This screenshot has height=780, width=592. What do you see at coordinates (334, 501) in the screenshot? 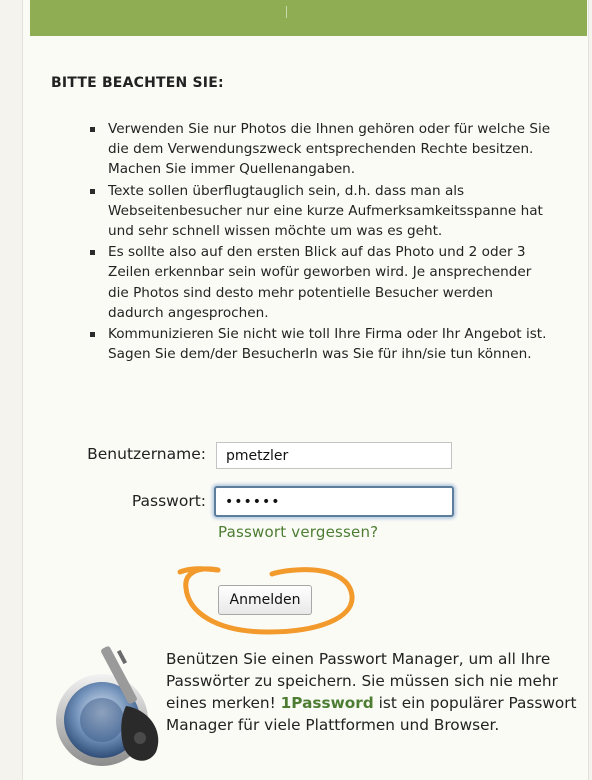
I see `password-input` at bounding box center [334, 501].